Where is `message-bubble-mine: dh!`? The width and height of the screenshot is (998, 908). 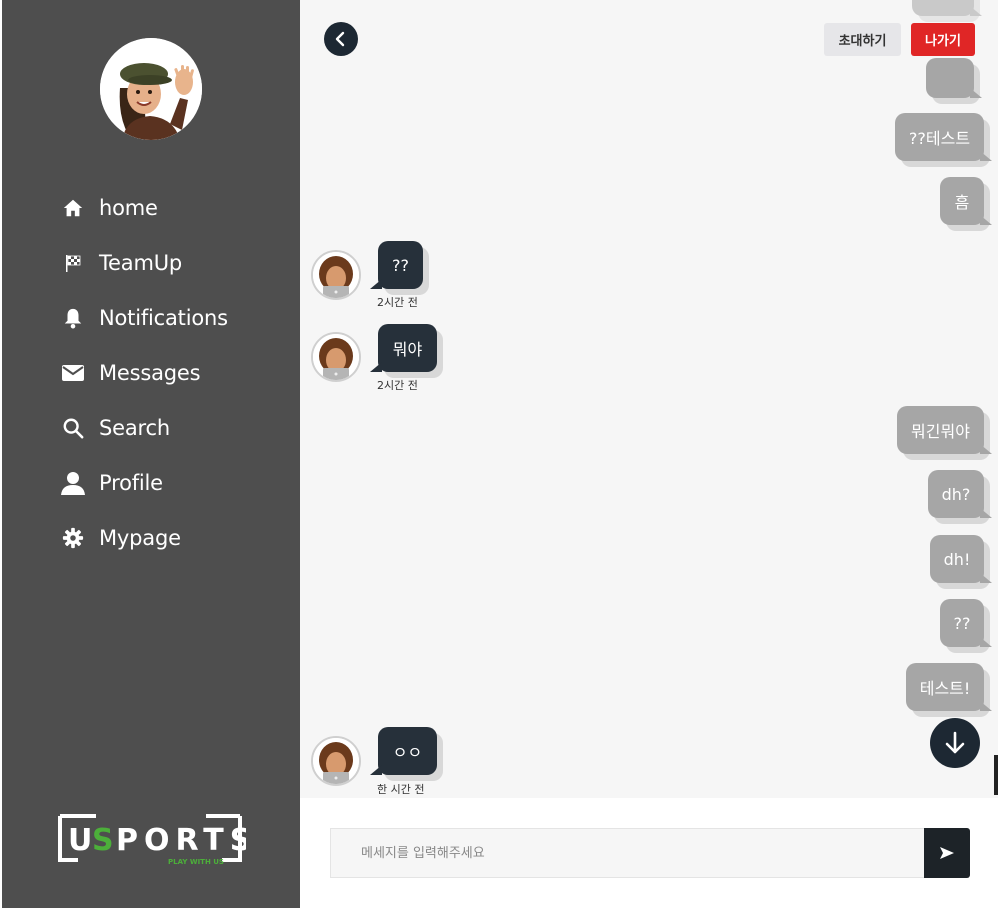
message-bubble-mine: dh! is located at coordinates (961, 559).